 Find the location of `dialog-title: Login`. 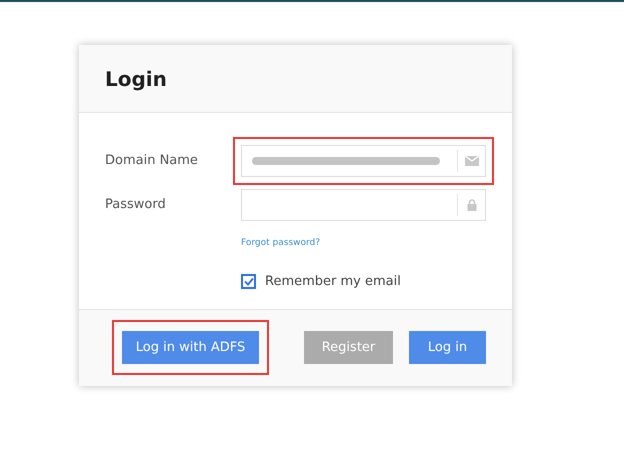

dialog-title: Login is located at coordinates (136, 79).